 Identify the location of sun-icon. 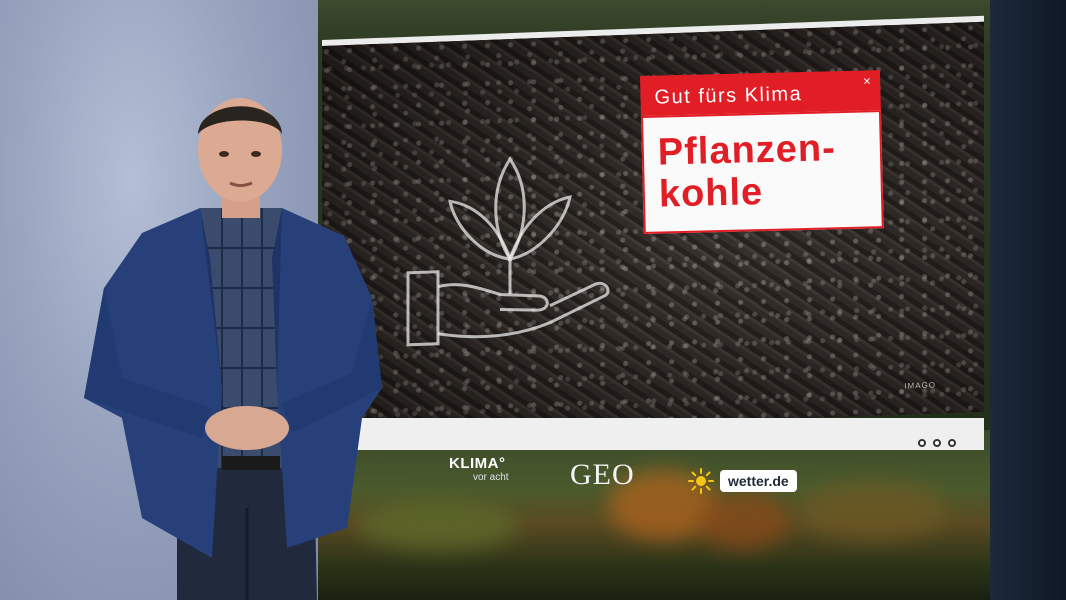
(701, 481).